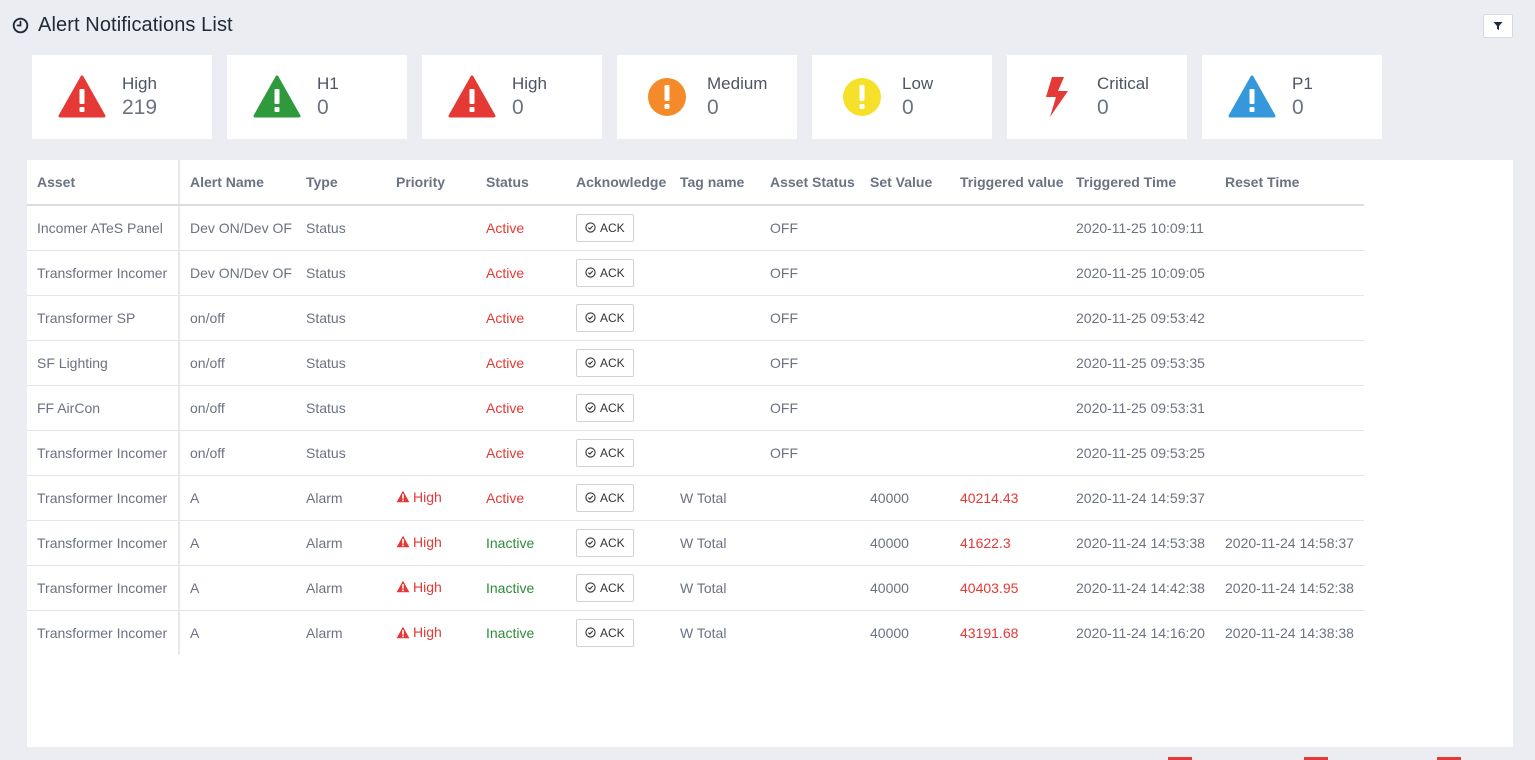  What do you see at coordinates (902, 97) in the screenshot?
I see `summary-card-low: Low 0` at bounding box center [902, 97].